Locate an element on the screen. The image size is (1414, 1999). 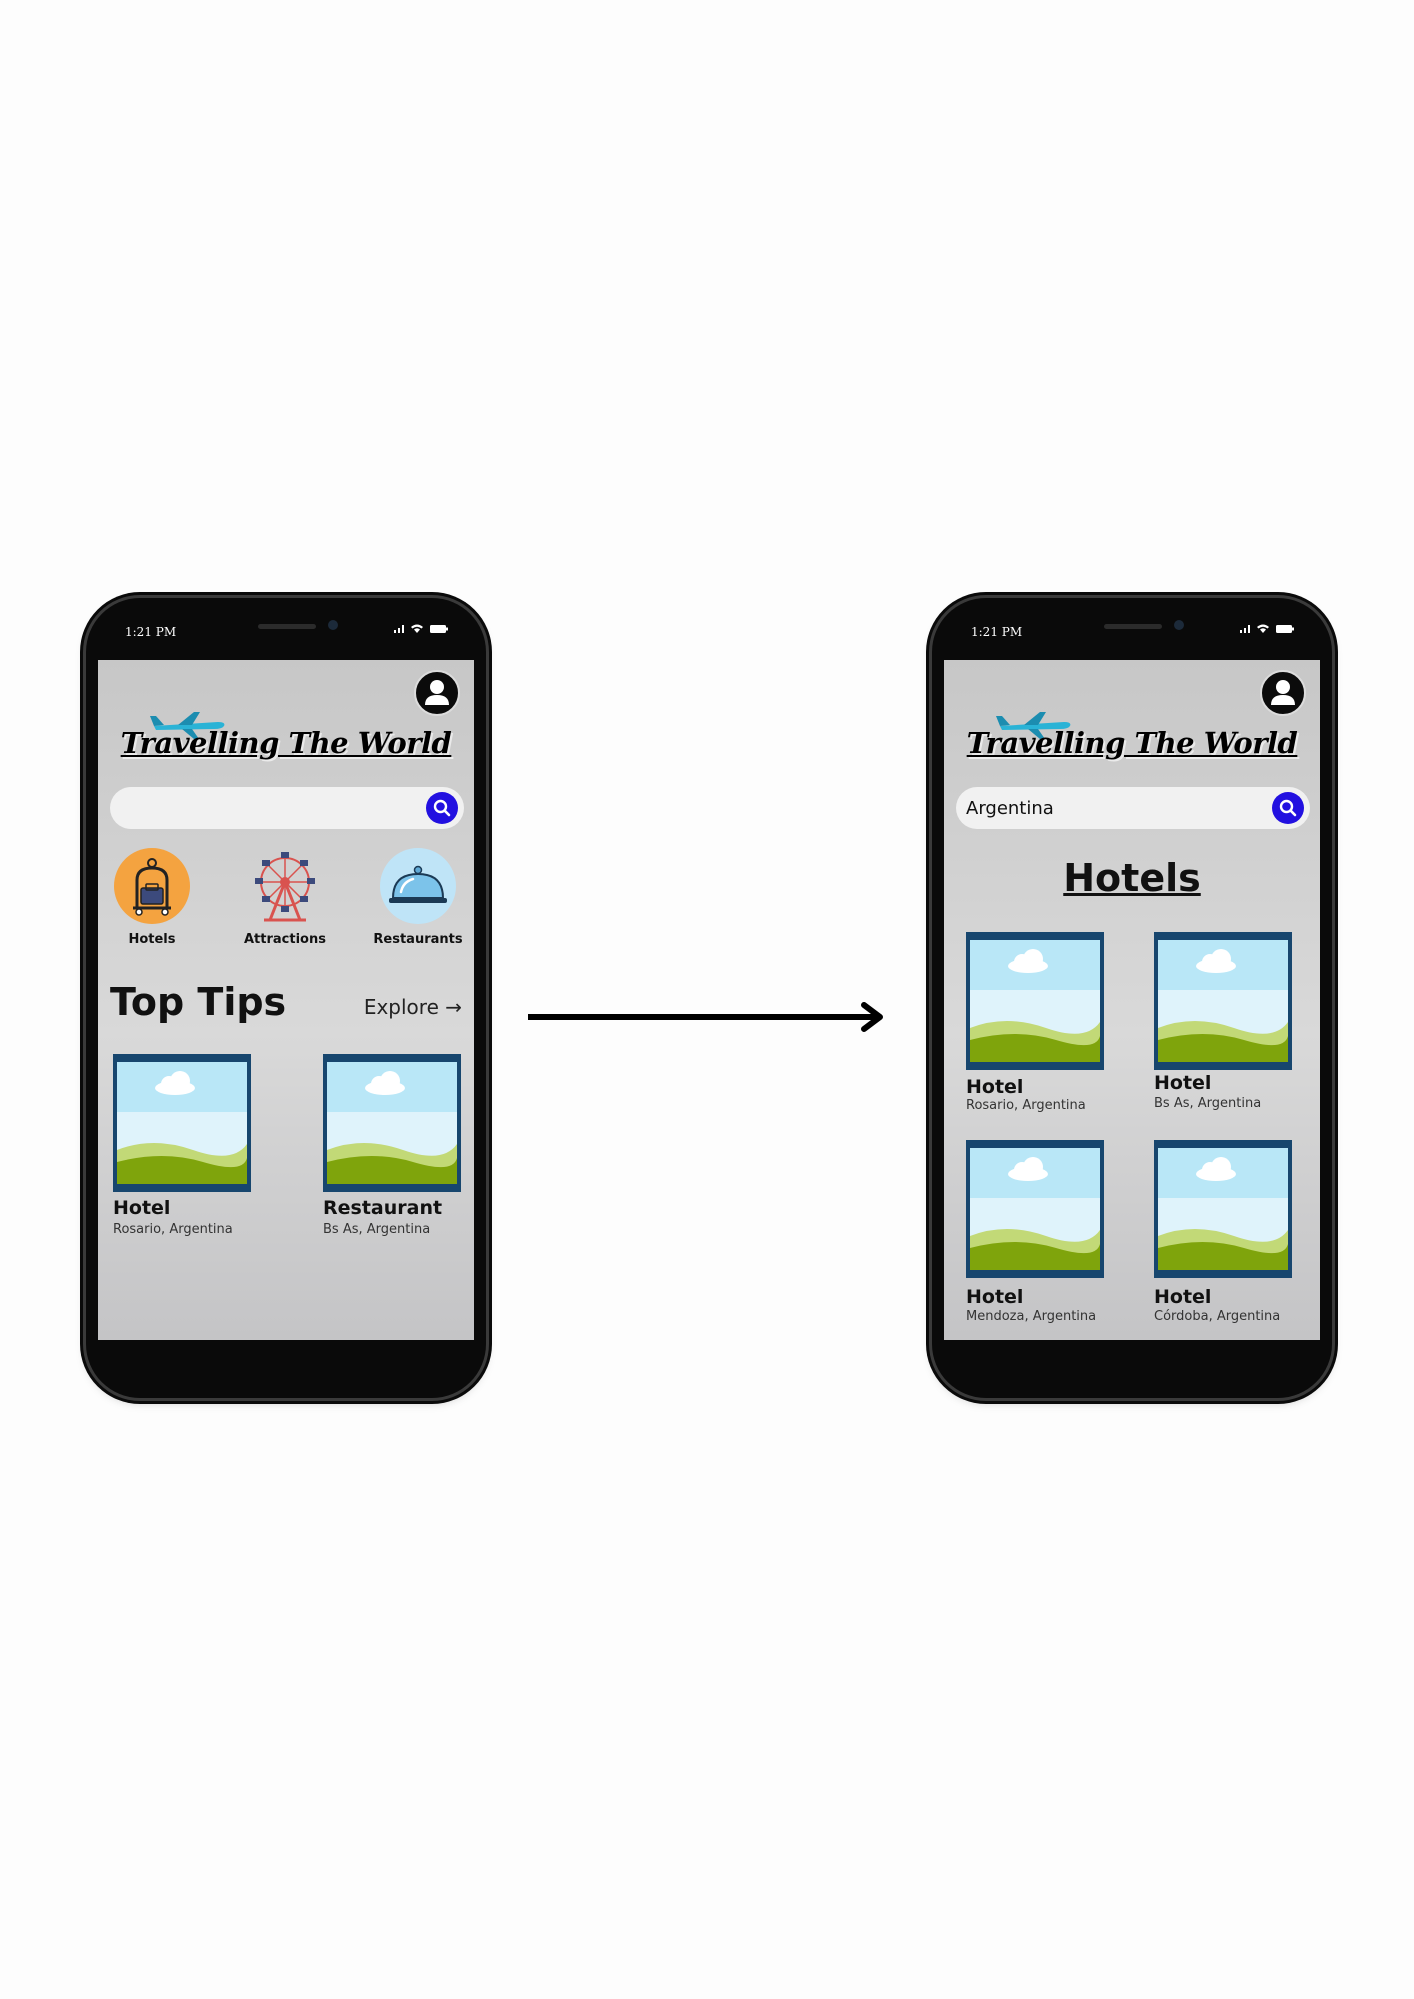
ferris-wheel-icon is located at coordinates (285, 886).